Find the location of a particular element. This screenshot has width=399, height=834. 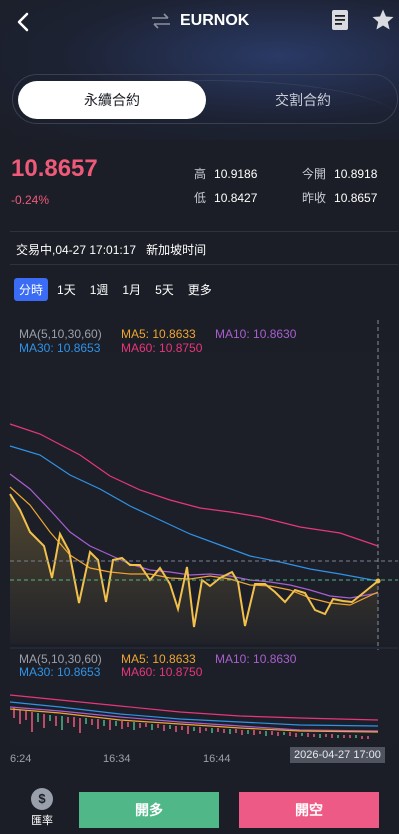

prev-value: 10.8657 is located at coordinates (356, 198).